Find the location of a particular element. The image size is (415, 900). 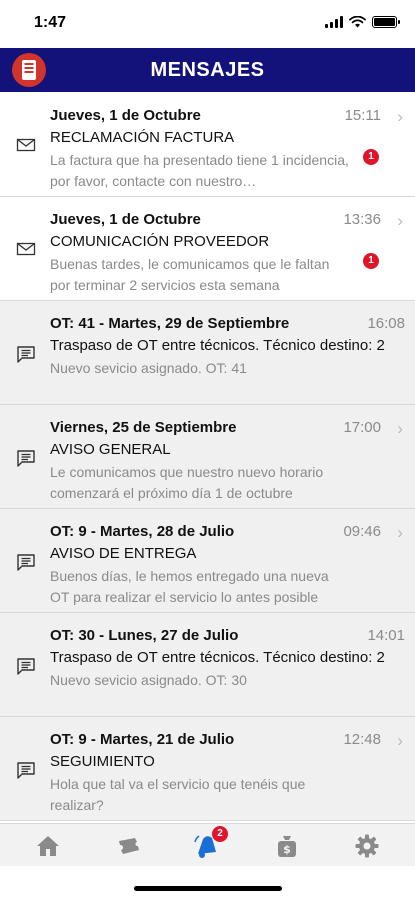

tab-settings is located at coordinates (367, 846).